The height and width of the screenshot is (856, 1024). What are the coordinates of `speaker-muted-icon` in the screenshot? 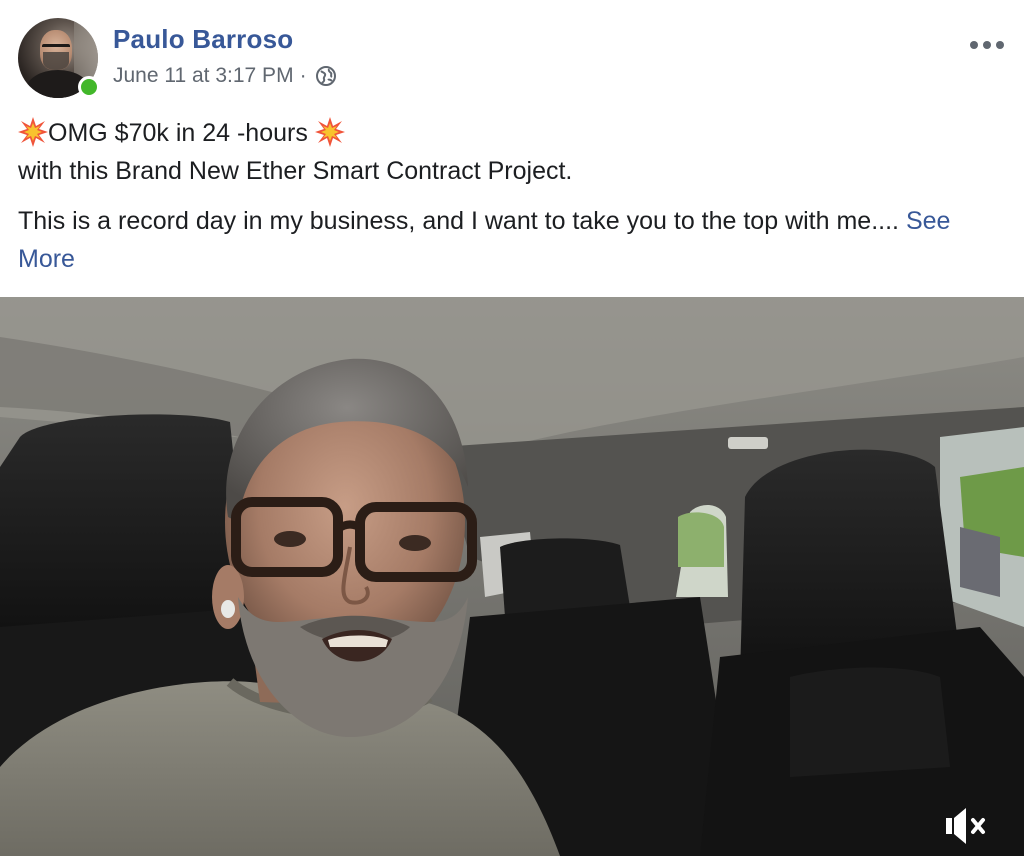 It's located at (965, 826).